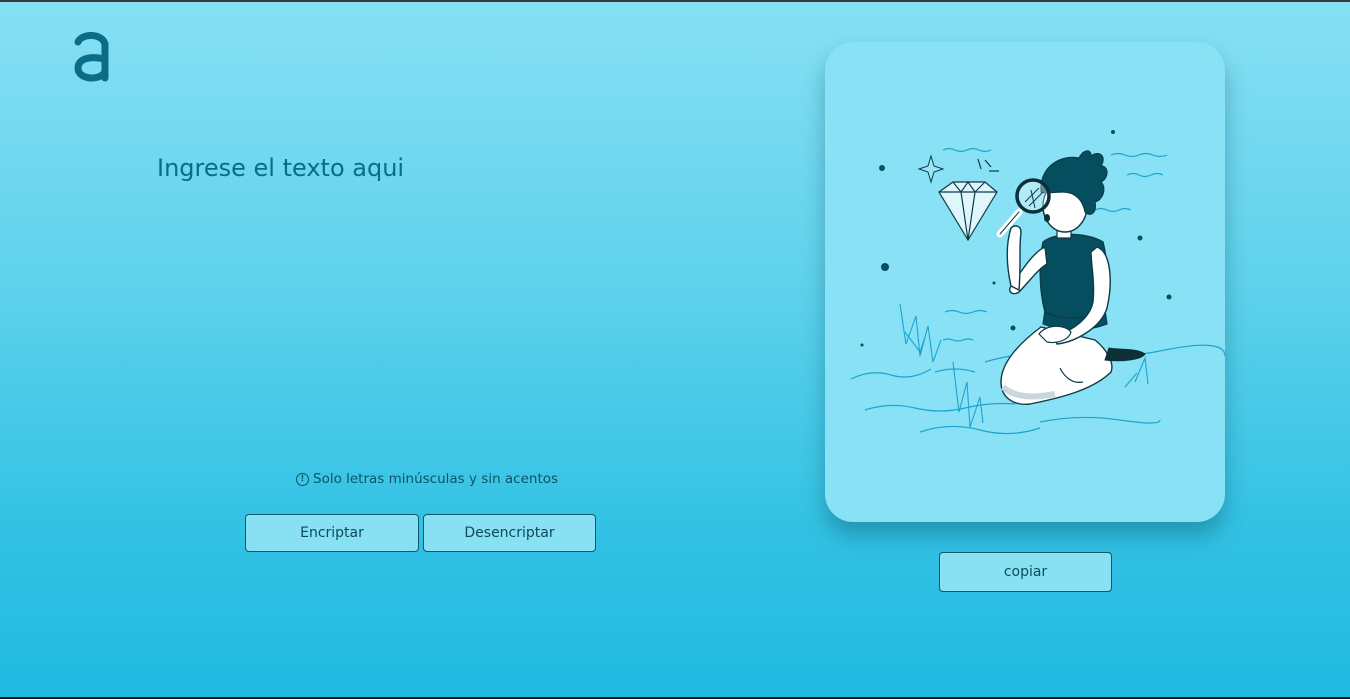  I want to click on sparkle-icon, so click(931, 169).